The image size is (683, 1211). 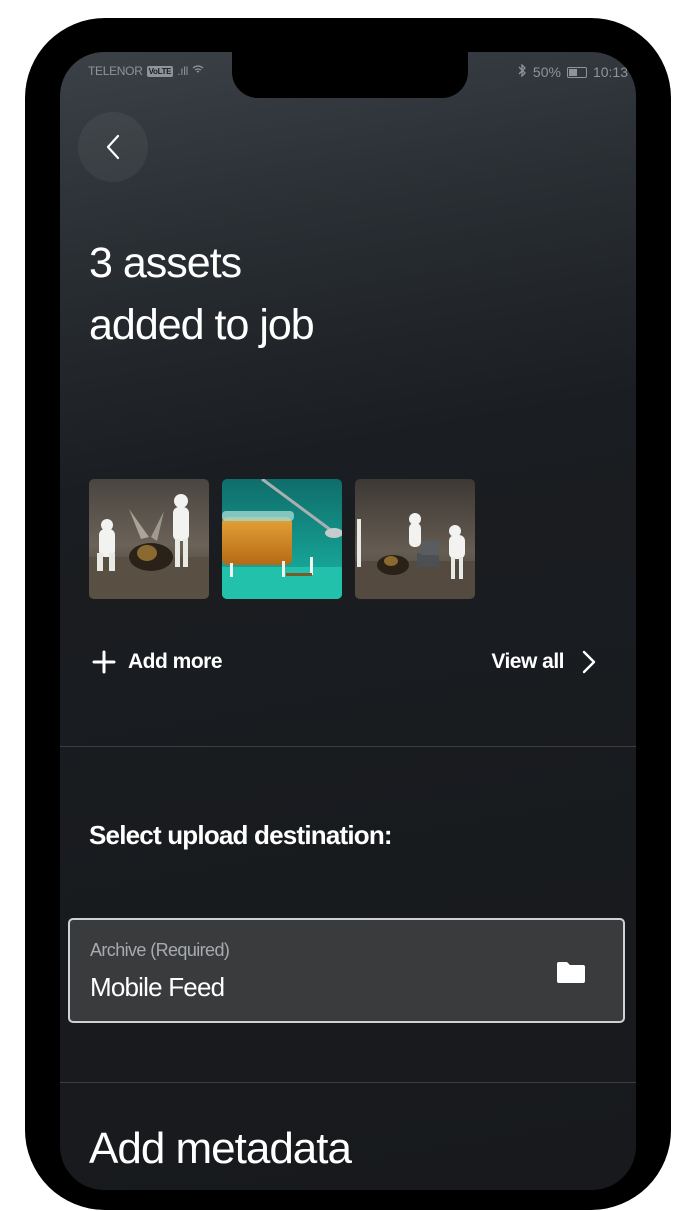 What do you see at coordinates (115, 71) in the screenshot?
I see `carrier-name: TELENOR` at bounding box center [115, 71].